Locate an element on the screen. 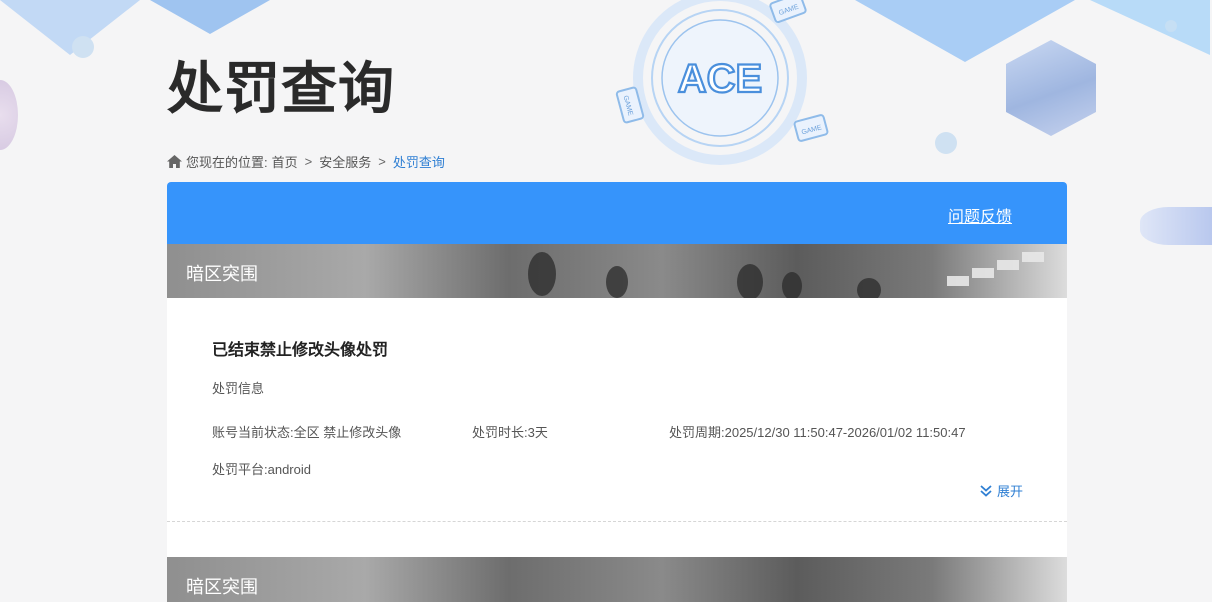 The height and width of the screenshot is (602, 1212). page-title: 处罚查询 is located at coordinates (281, 88).